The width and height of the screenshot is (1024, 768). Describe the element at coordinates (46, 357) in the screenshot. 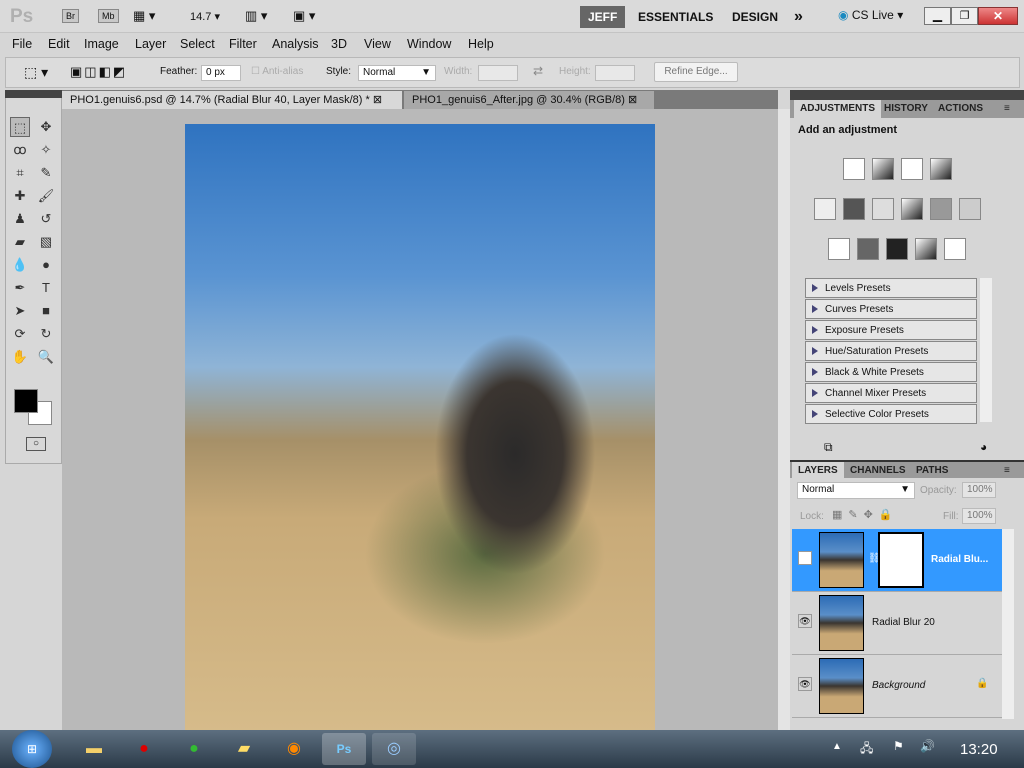

I see `zoom-tool-icon: 🔍` at that location.